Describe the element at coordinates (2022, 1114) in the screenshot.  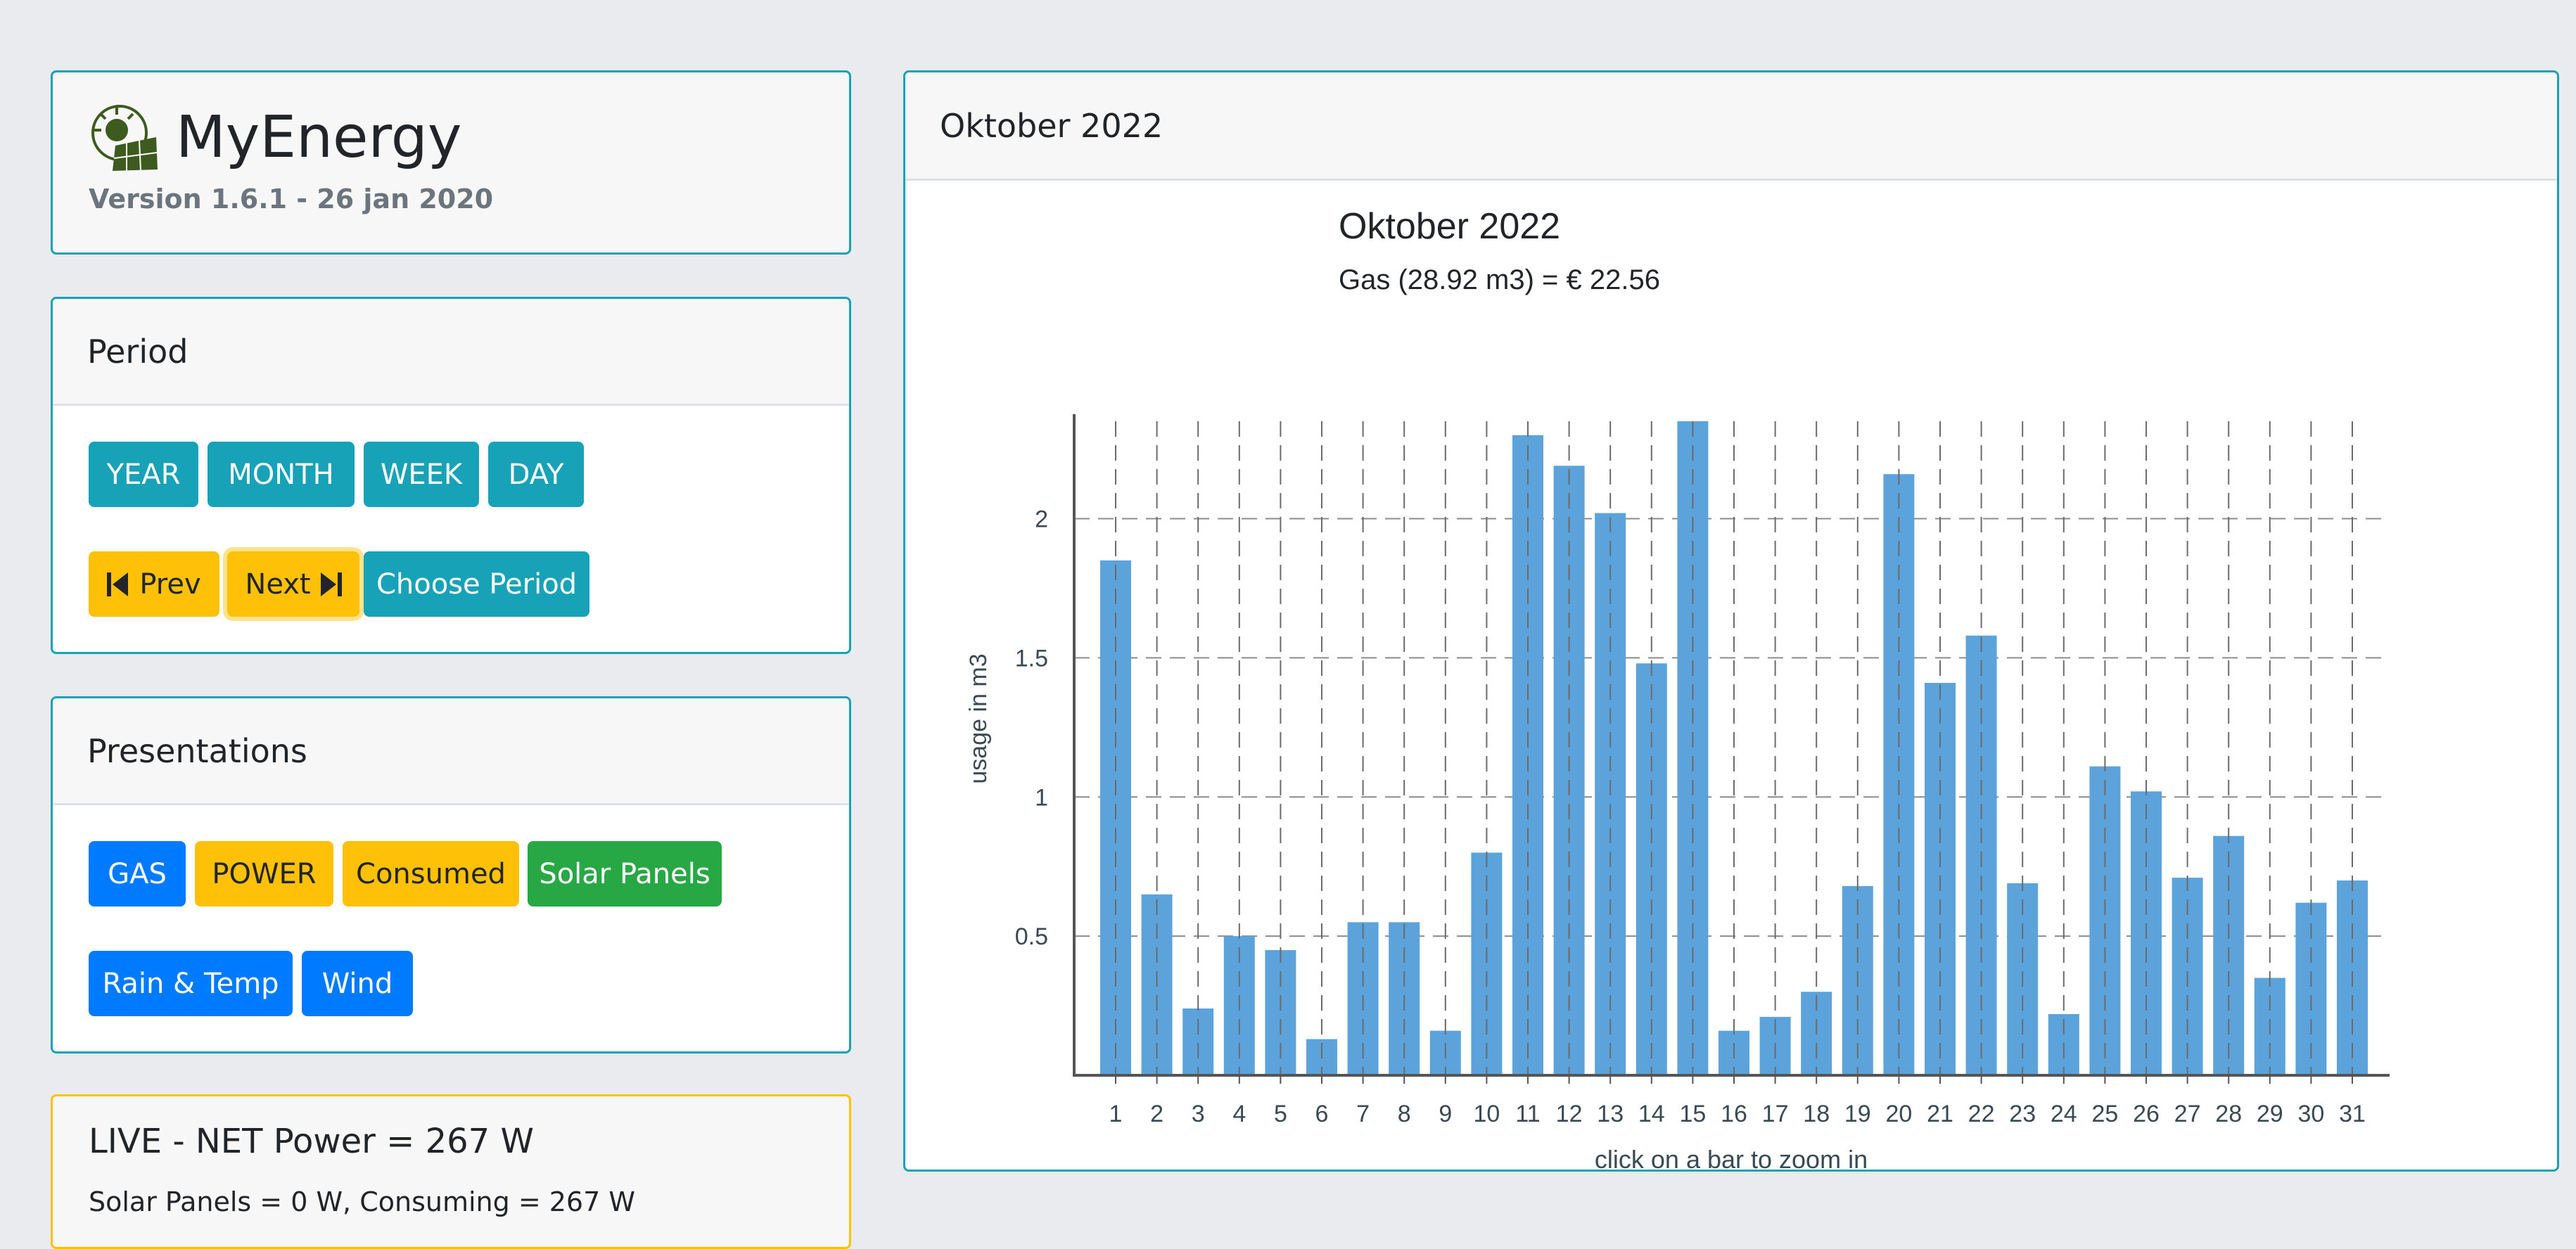
I see `x-tick-label: 23` at that location.